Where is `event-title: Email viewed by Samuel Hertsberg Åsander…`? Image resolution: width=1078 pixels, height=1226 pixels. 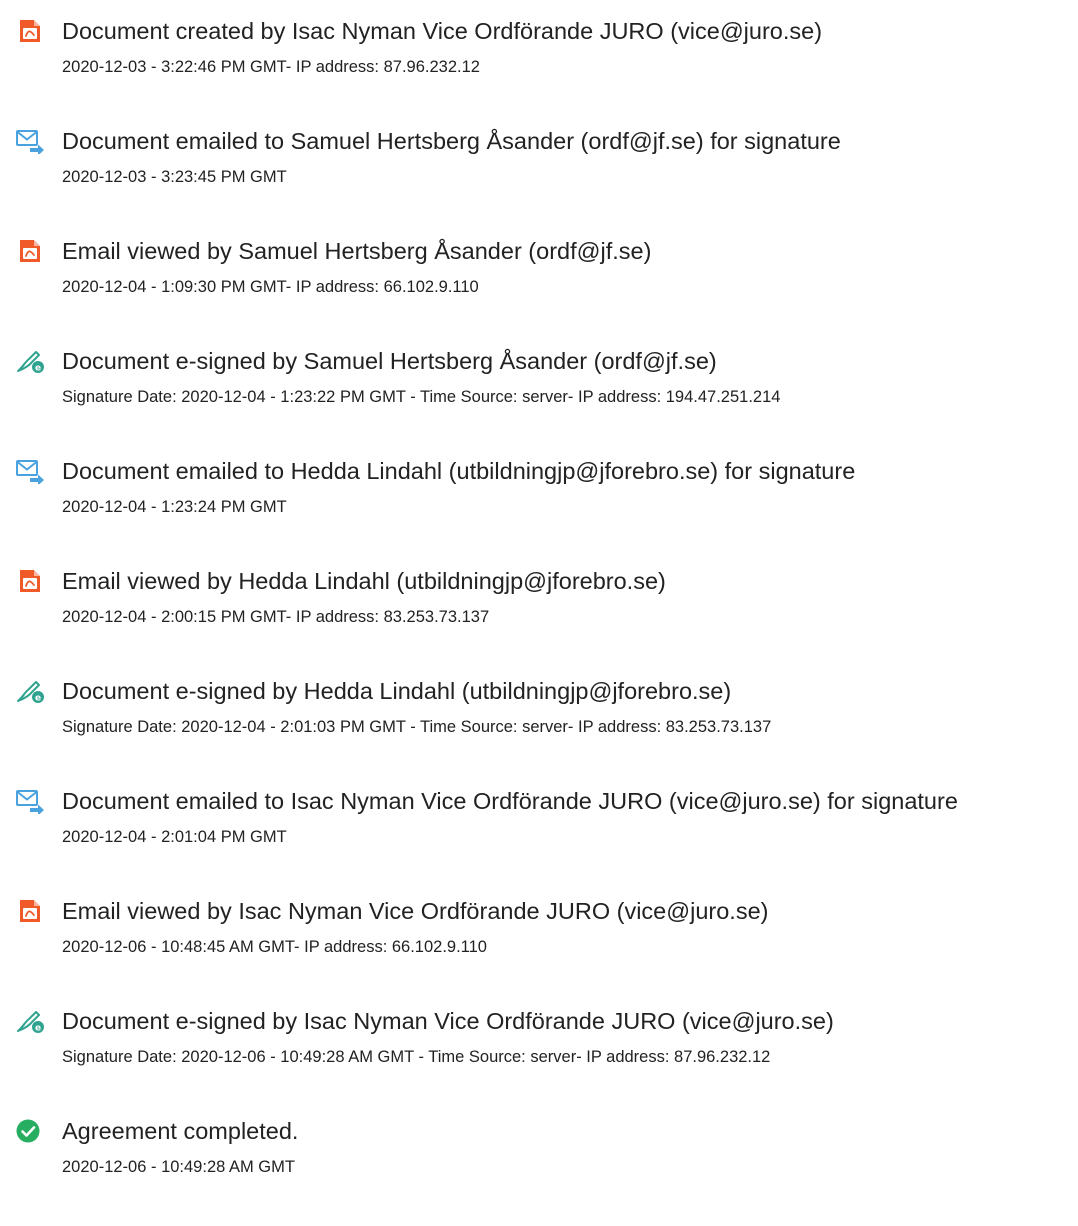
event-title: Email viewed by Samuel Hertsberg Åsander… is located at coordinates (357, 251).